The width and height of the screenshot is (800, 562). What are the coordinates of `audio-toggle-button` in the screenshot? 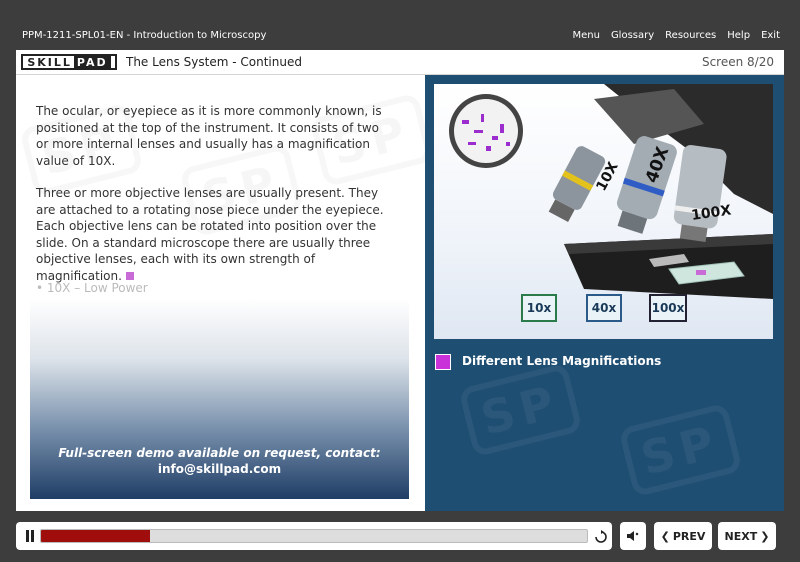 It's located at (633, 536).